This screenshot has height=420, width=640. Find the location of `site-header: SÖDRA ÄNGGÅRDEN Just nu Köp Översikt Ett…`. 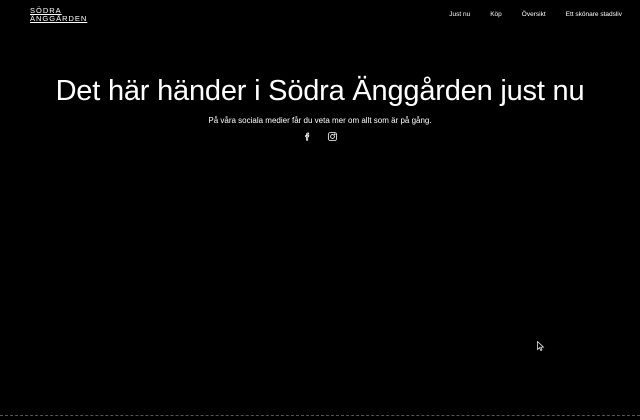

site-header: SÖDRA ÄNGGÅRDEN Just nu Köp Översikt Ett… is located at coordinates (320, 15).